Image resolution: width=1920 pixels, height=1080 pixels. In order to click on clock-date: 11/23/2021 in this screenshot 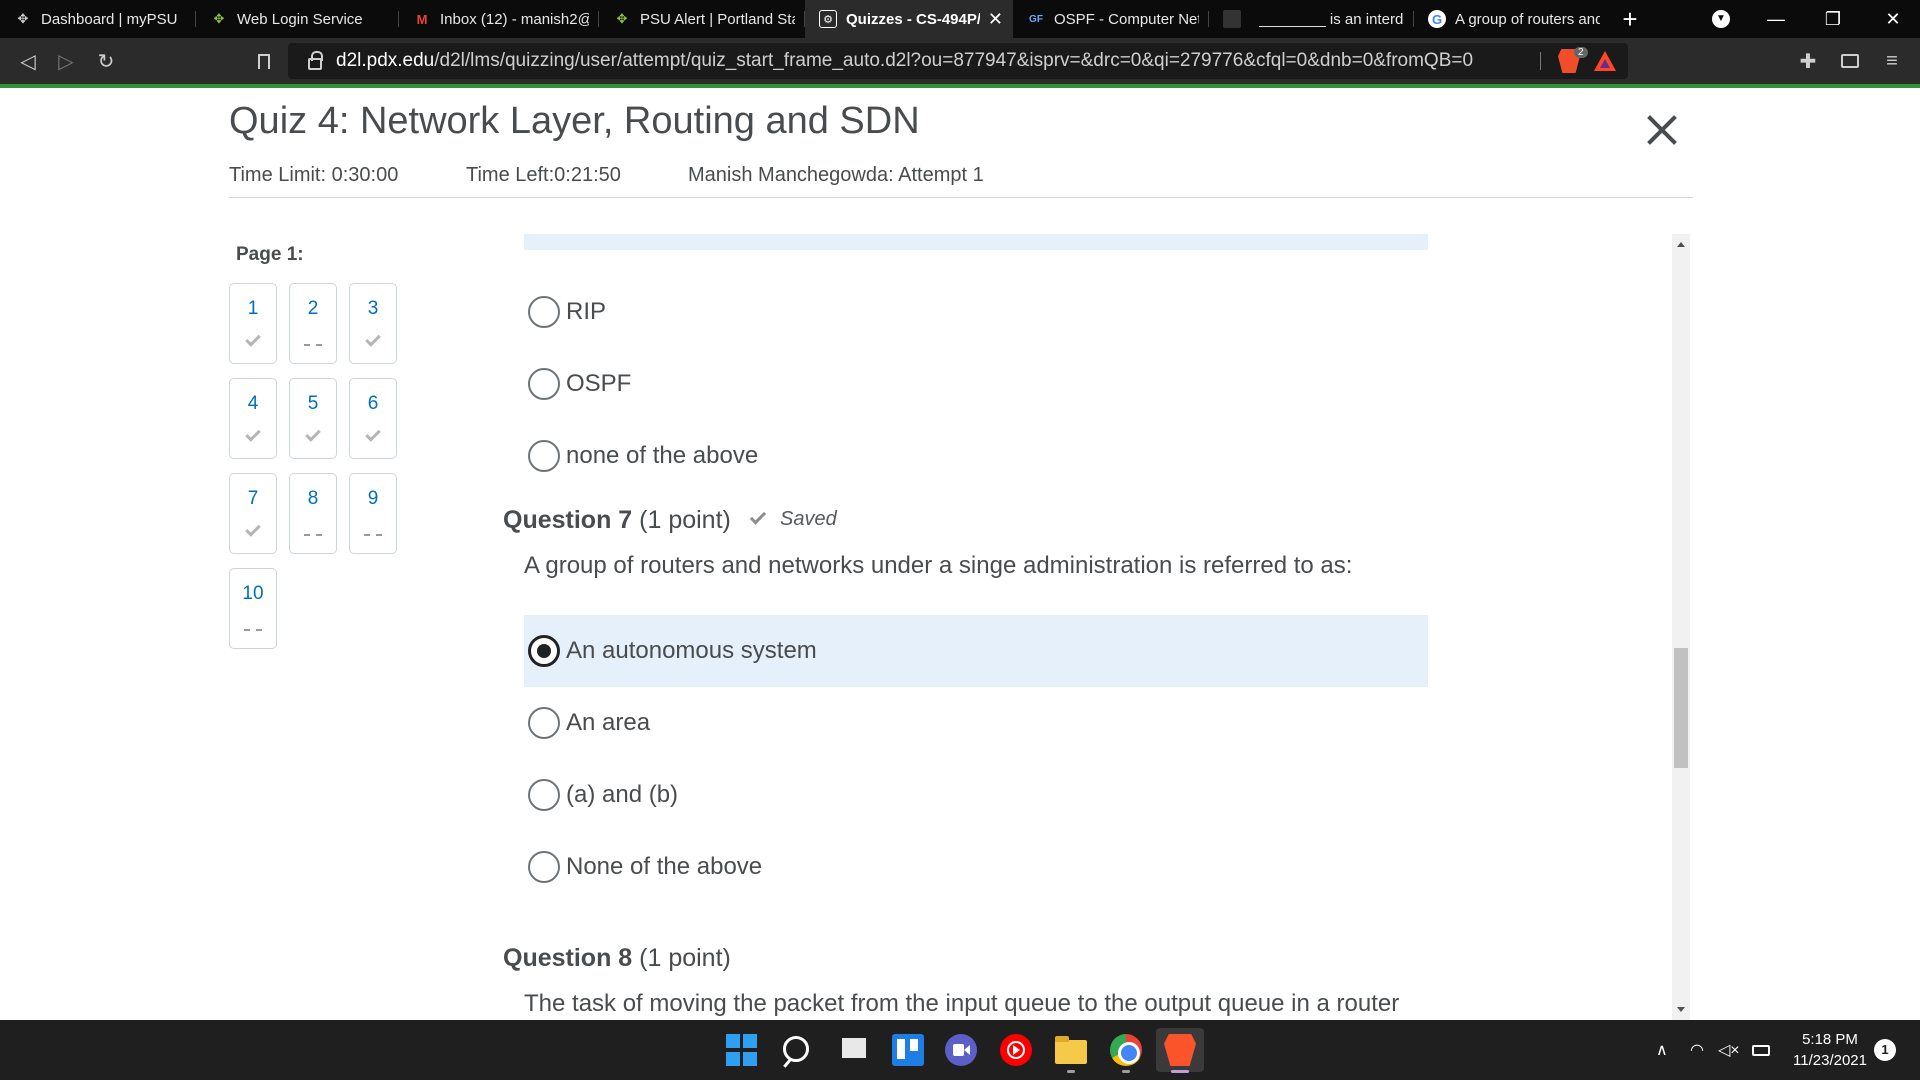, I will do `click(1830, 1060)`.